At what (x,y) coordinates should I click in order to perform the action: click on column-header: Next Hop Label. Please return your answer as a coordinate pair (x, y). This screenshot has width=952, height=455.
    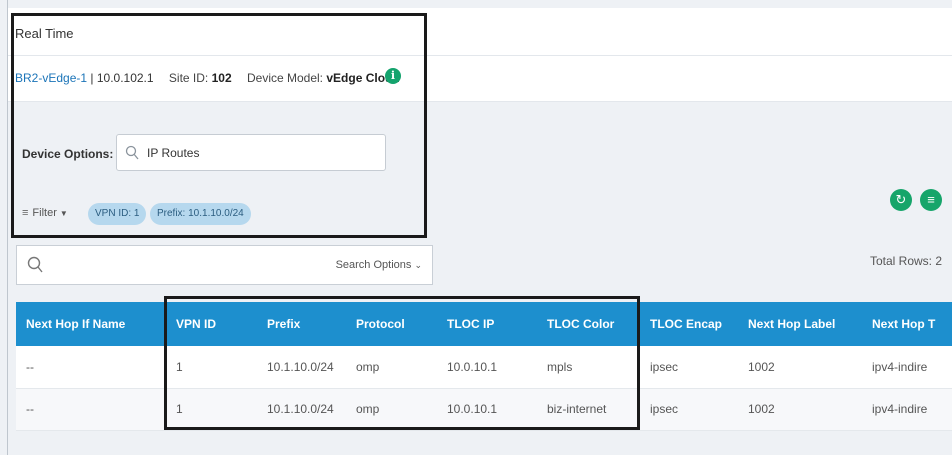
    Looking at the image, I should click on (800, 324).